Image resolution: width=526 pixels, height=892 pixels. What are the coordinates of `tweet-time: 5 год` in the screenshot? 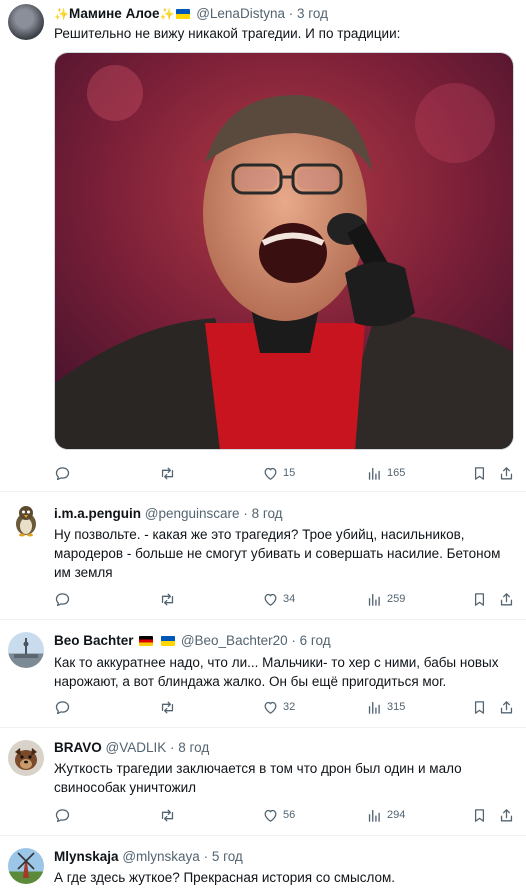 It's located at (227, 856).